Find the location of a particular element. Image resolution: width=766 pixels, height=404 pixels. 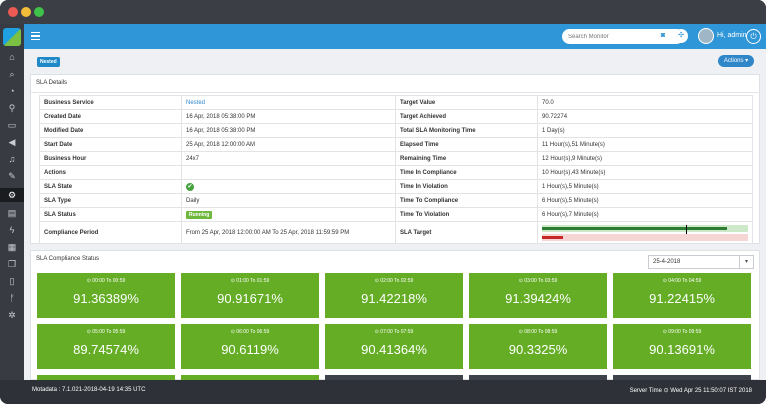

sla-value: 24x7 is located at coordinates (288, 158).